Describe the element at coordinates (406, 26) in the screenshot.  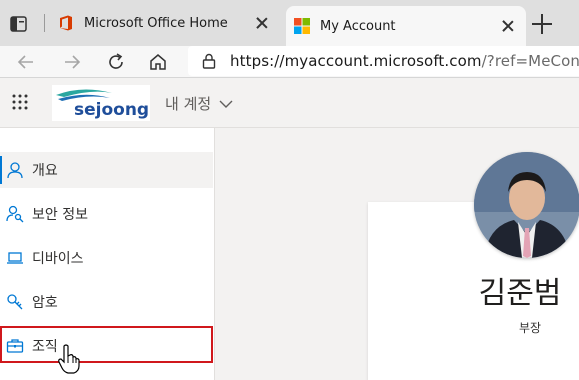
I see `tab-my-account: My Account` at that location.